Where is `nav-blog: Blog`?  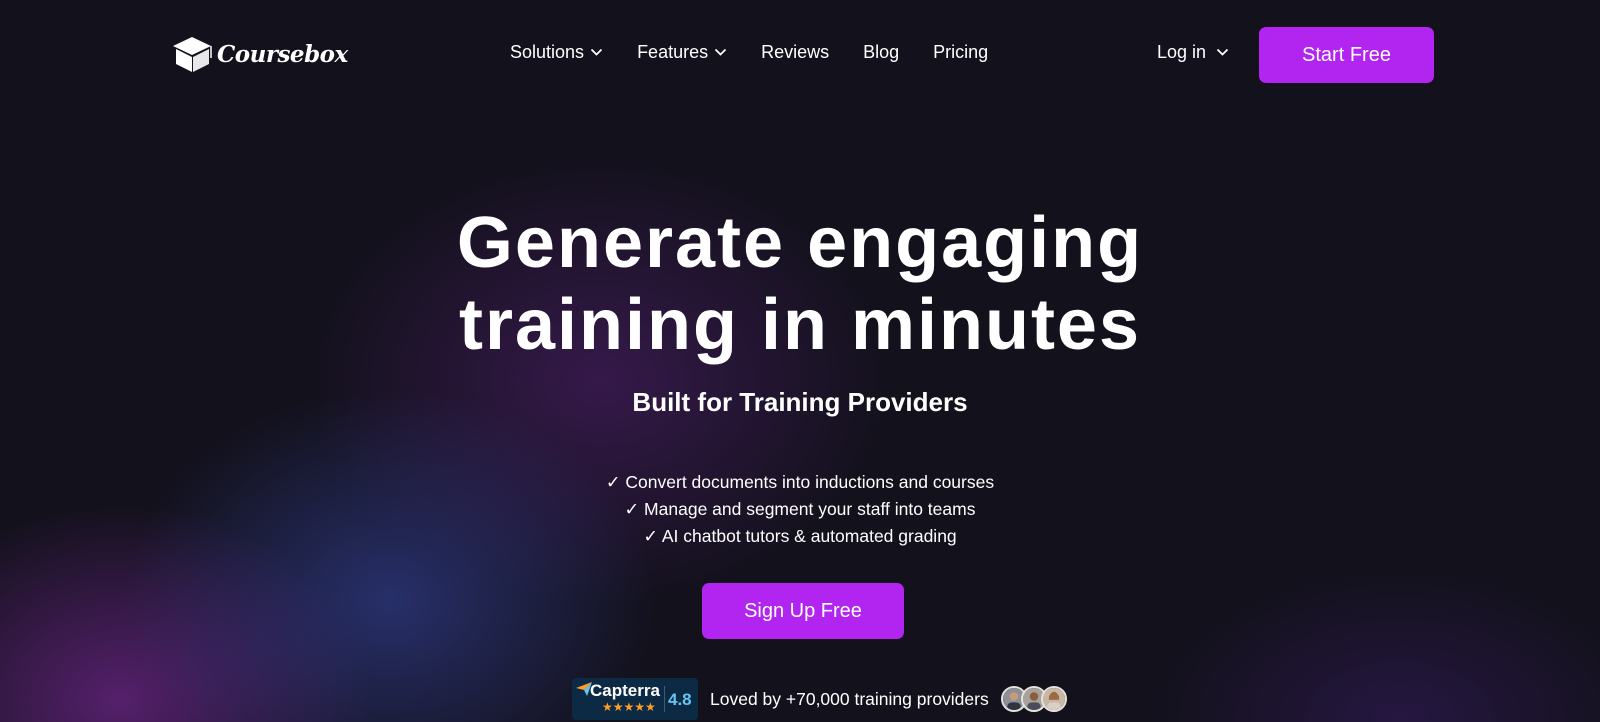
nav-blog: Blog is located at coordinates (881, 52).